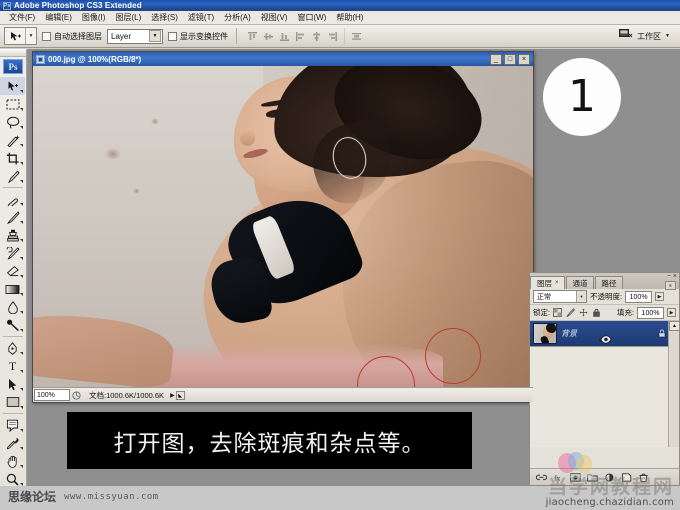 This screenshot has height=510, width=680. Describe the element at coordinates (626, 36) in the screenshot. I see `workspace-icon` at that location.